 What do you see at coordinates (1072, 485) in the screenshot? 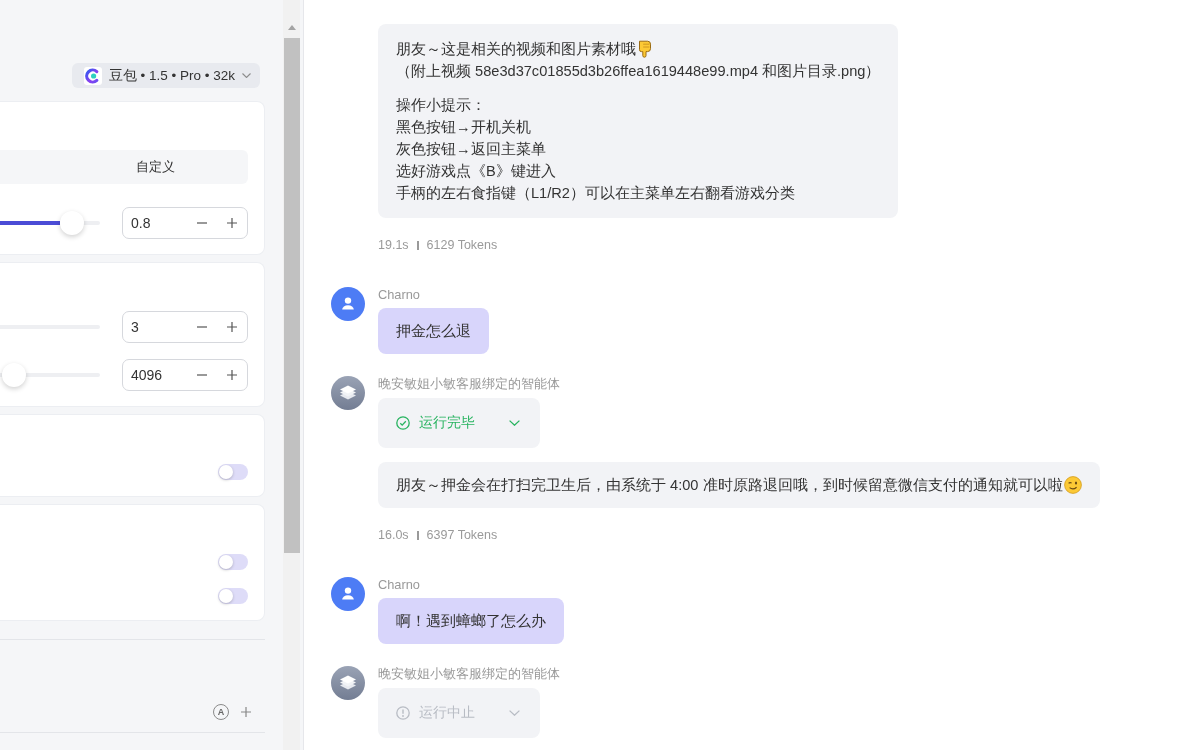
I see `winking-face-icon` at bounding box center [1072, 485].